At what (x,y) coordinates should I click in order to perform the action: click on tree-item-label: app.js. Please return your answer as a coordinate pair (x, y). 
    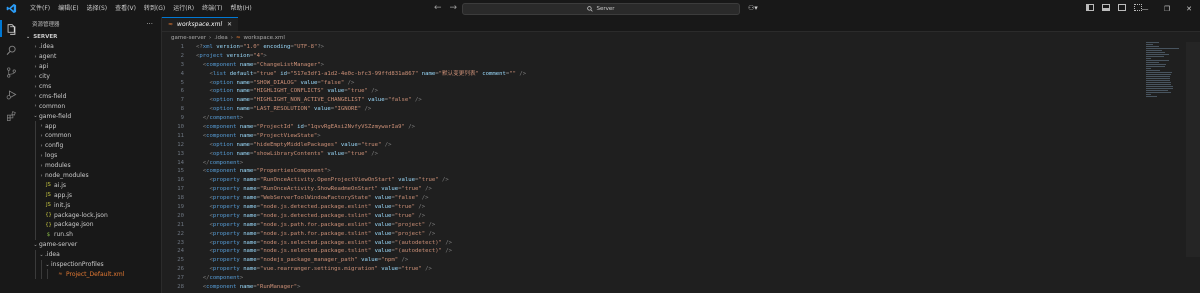
    Looking at the image, I should click on (63, 195).